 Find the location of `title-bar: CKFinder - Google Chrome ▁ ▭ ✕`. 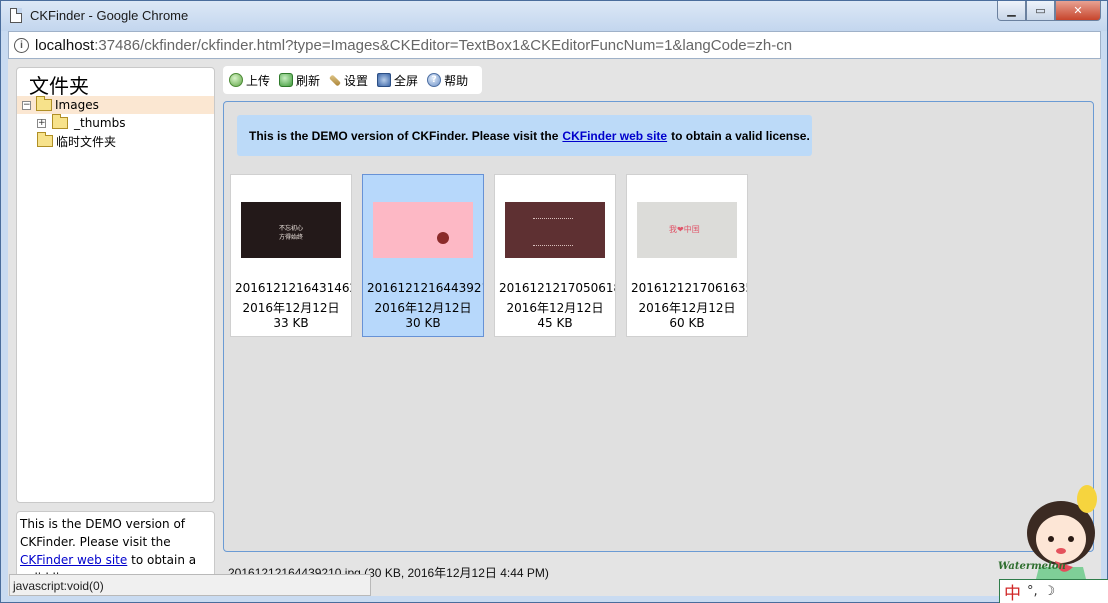

title-bar: CKFinder - Google Chrome ▁ ▭ ✕ is located at coordinates (554, 16).